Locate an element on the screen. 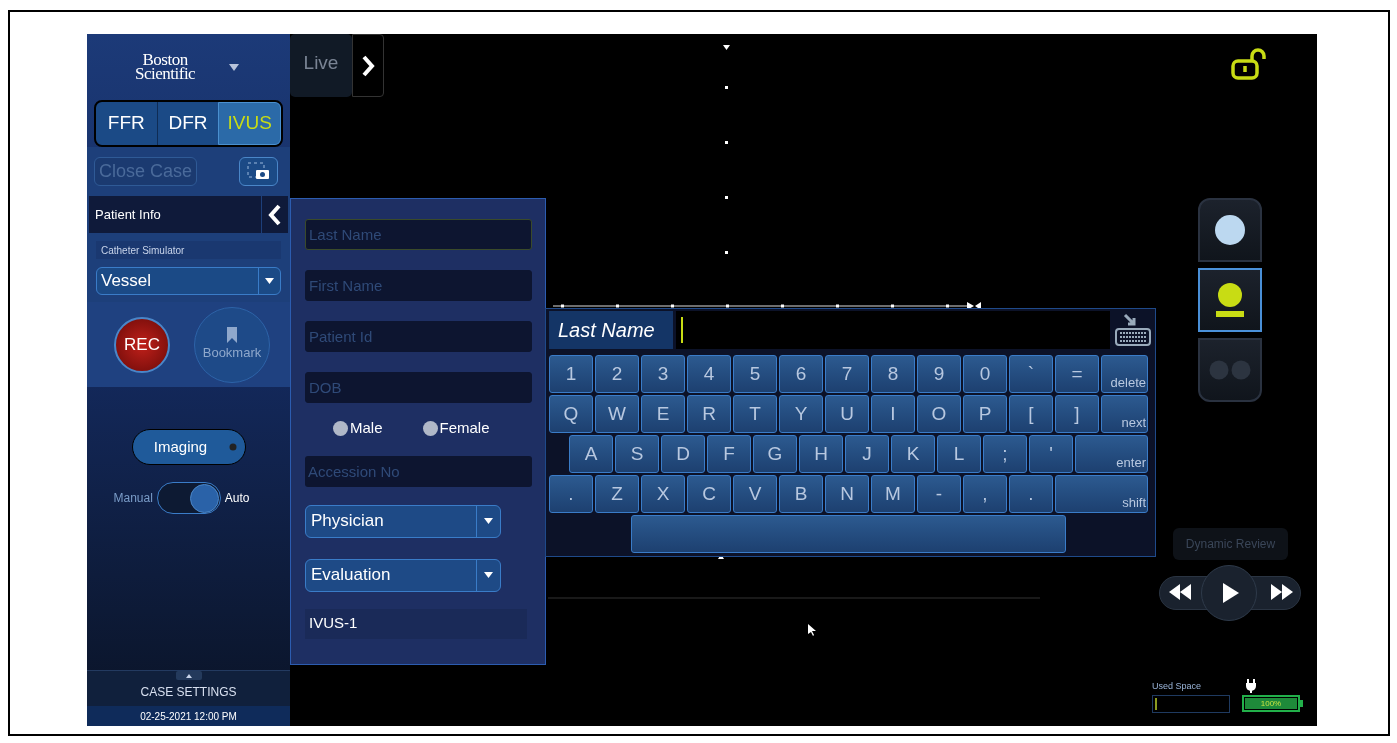  keyboard-key: 3 is located at coordinates (663, 374).